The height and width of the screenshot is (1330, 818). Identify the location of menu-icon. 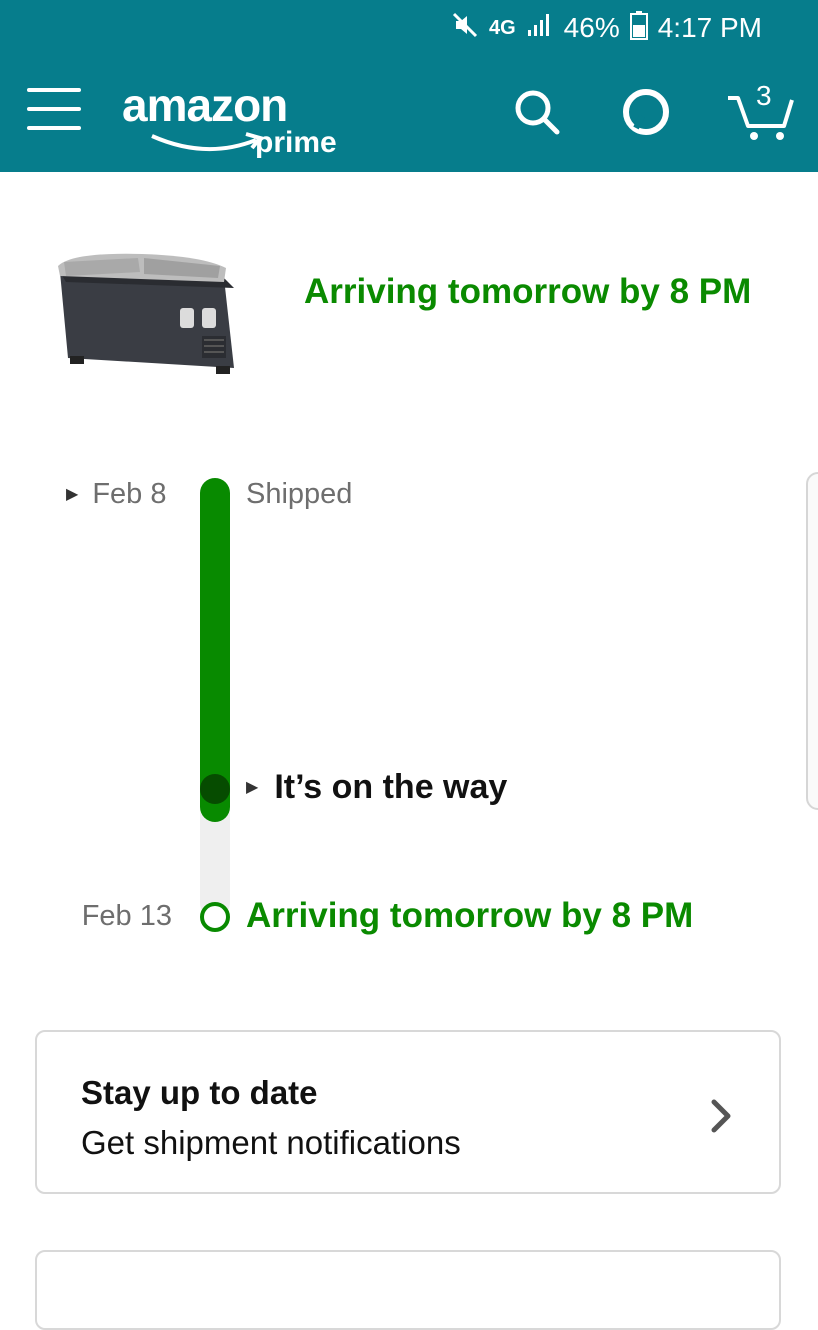
(54, 111).